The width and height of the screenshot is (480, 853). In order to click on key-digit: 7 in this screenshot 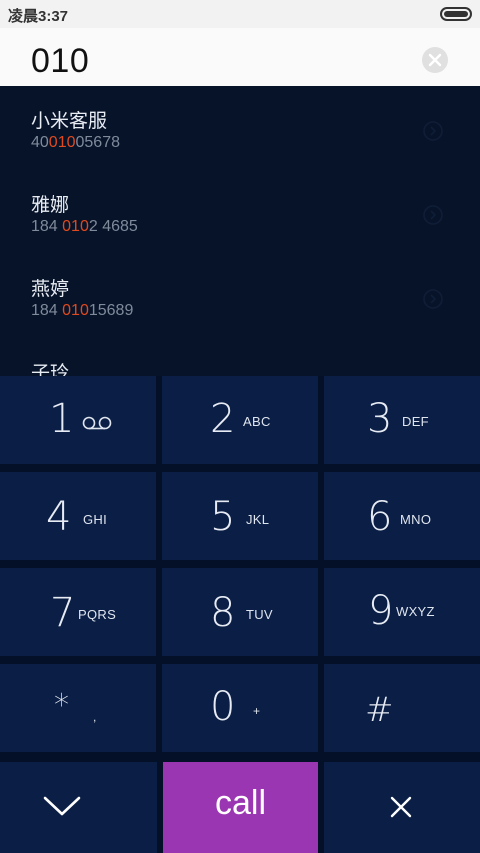, I will do `click(63, 613)`.